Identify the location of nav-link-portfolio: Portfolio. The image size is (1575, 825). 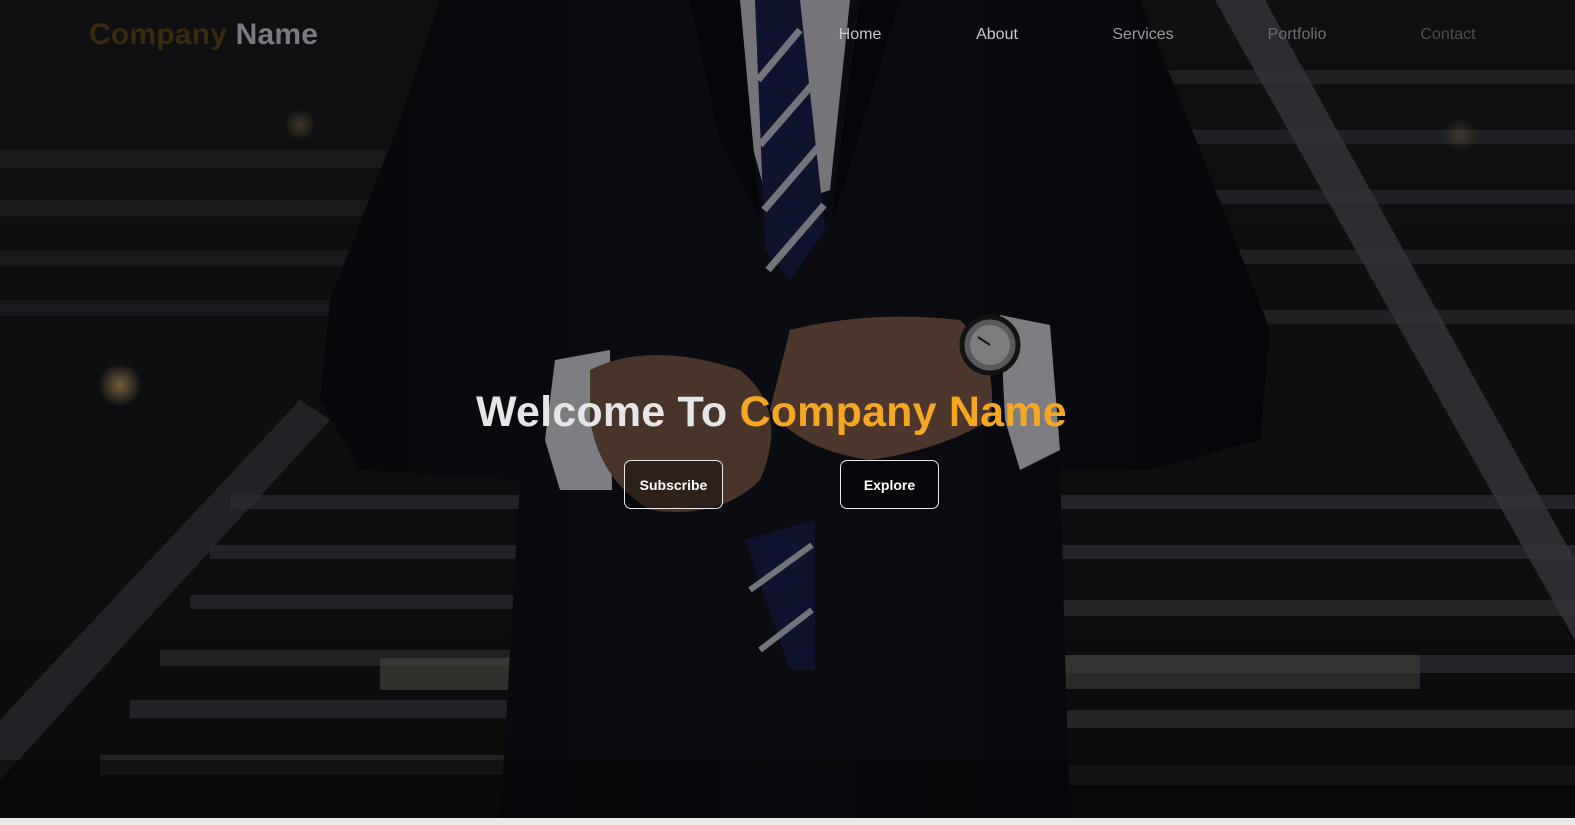
(1297, 35).